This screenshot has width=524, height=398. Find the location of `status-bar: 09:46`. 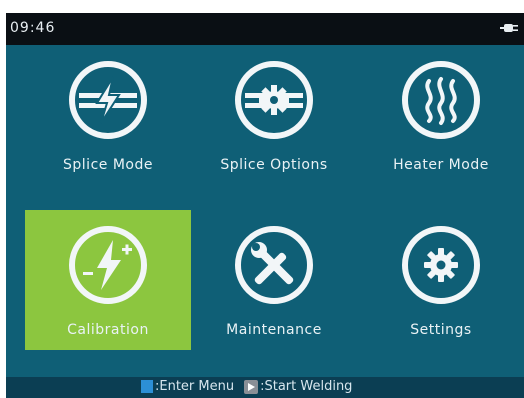

status-bar: 09:46 is located at coordinates (265, 29).